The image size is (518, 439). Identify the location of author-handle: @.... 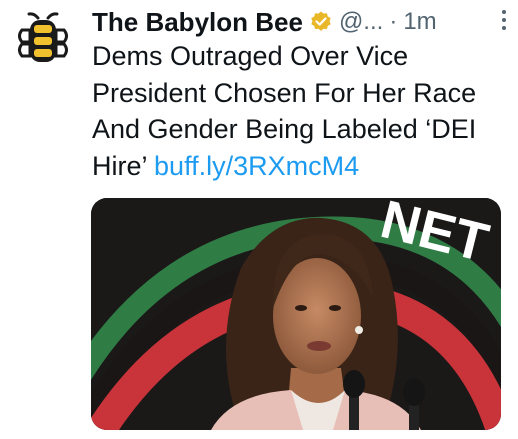
(361, 22).